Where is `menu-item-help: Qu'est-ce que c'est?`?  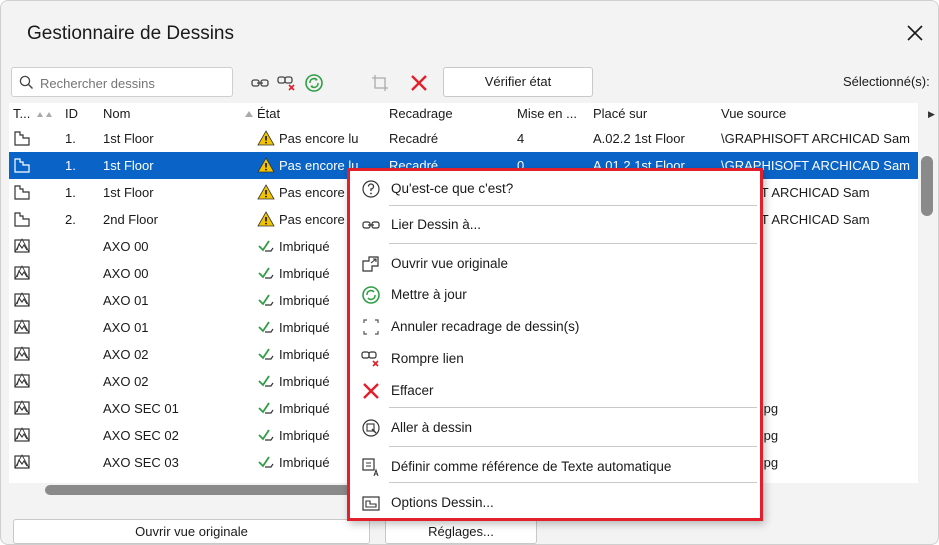
menu-item-help: Qu'est-ce que c'est? is located at coordinates (555, 189).